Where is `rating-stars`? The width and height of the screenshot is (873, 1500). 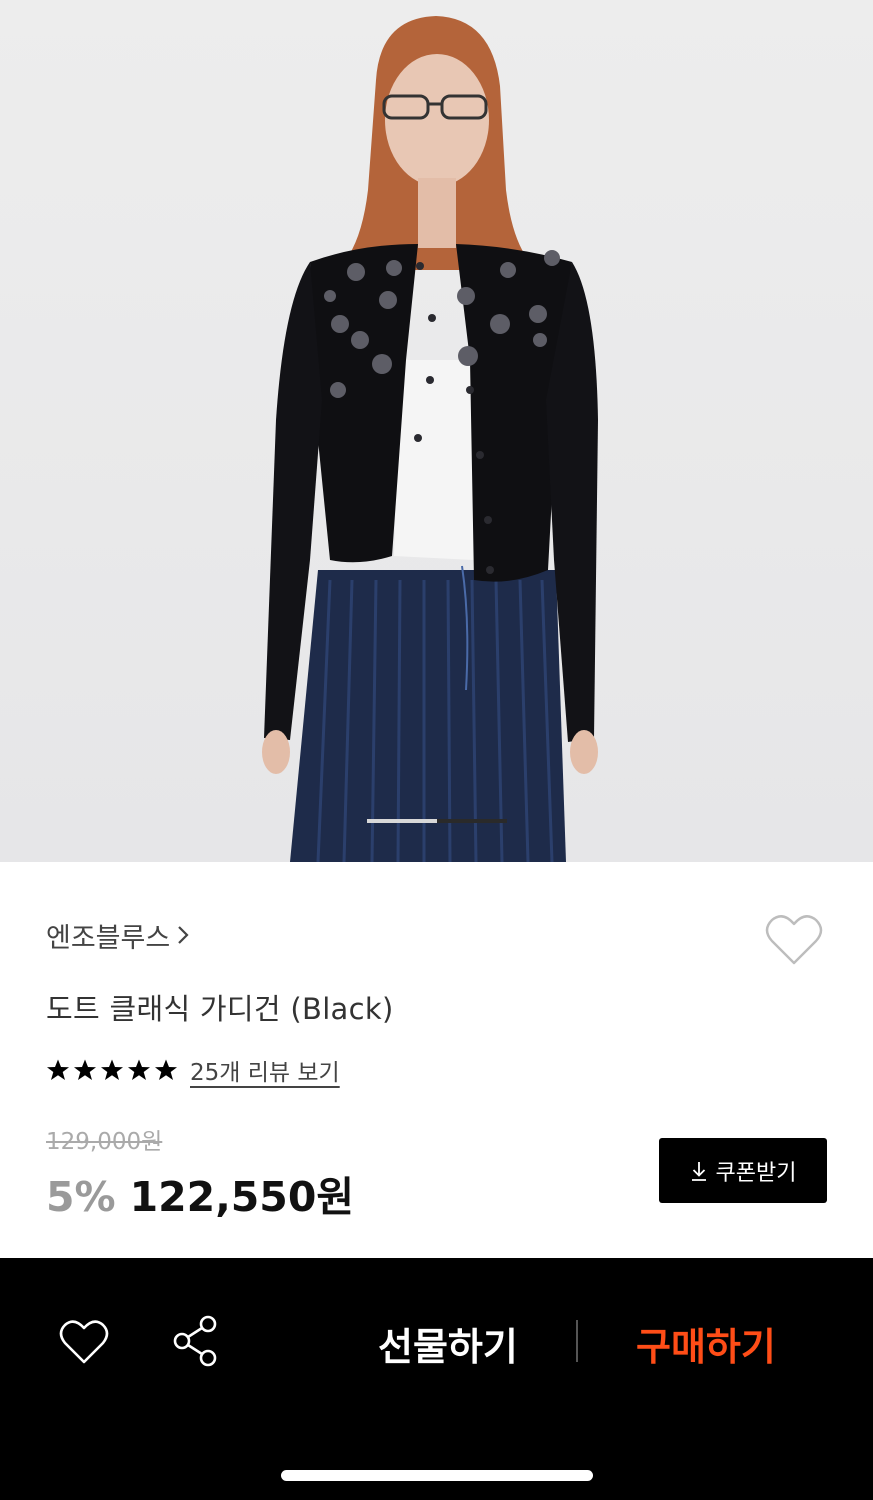
rating-stars is located at coordinates (112, 1070).